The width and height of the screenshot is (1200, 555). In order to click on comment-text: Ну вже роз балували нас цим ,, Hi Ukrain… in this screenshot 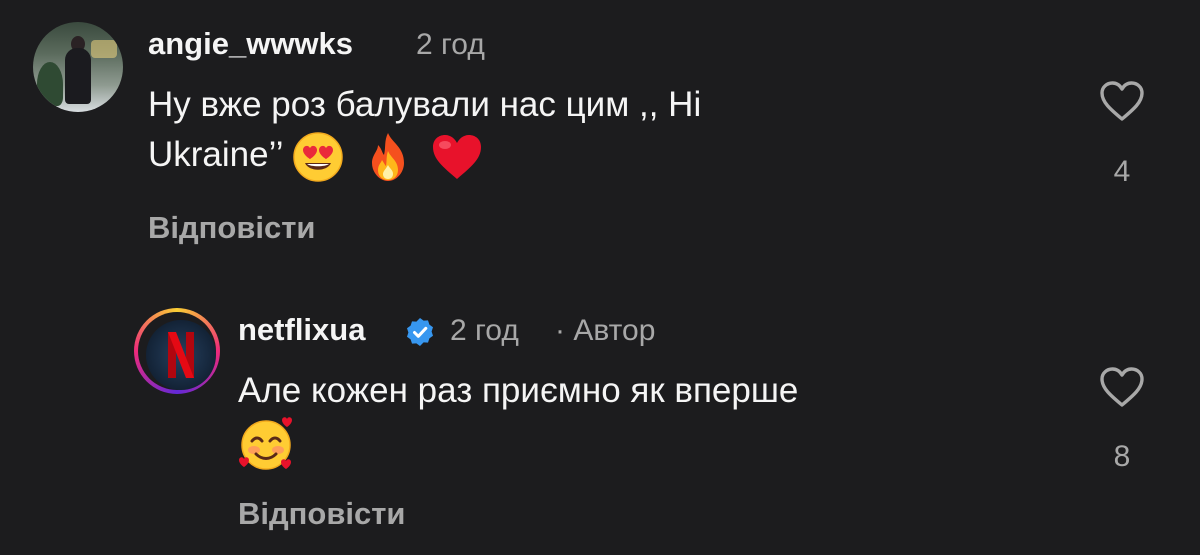, I will do `click(598, 131)`.